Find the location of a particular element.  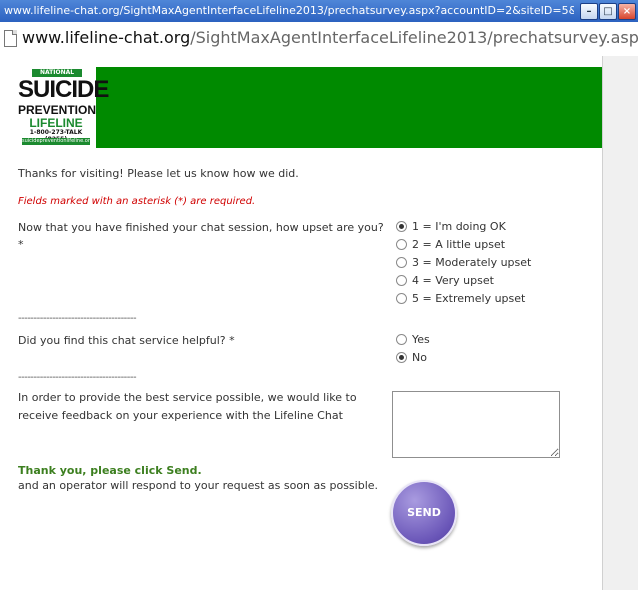

q1-option-3: 3 = Moderately upset is located at coordinates (463, 264).